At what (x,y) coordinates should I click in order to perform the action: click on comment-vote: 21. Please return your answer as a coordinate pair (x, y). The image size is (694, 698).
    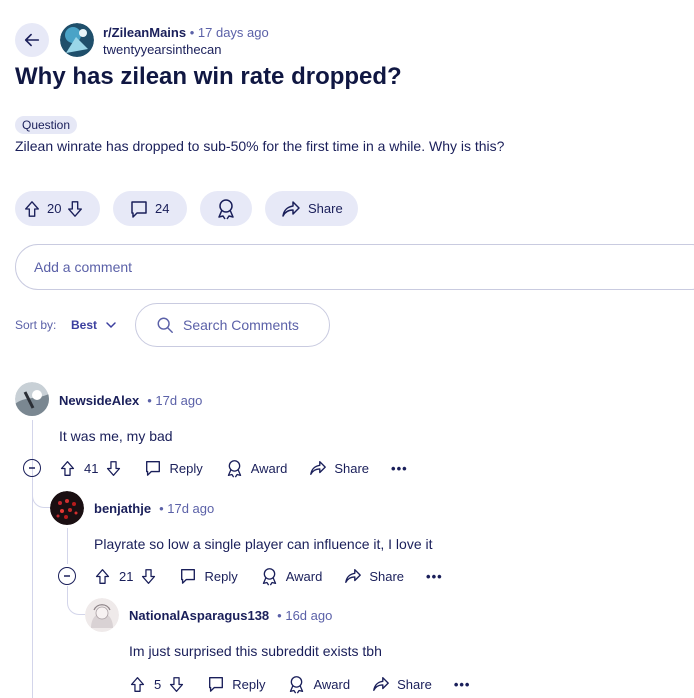
    Looking at the image, I should click on (125, 576).